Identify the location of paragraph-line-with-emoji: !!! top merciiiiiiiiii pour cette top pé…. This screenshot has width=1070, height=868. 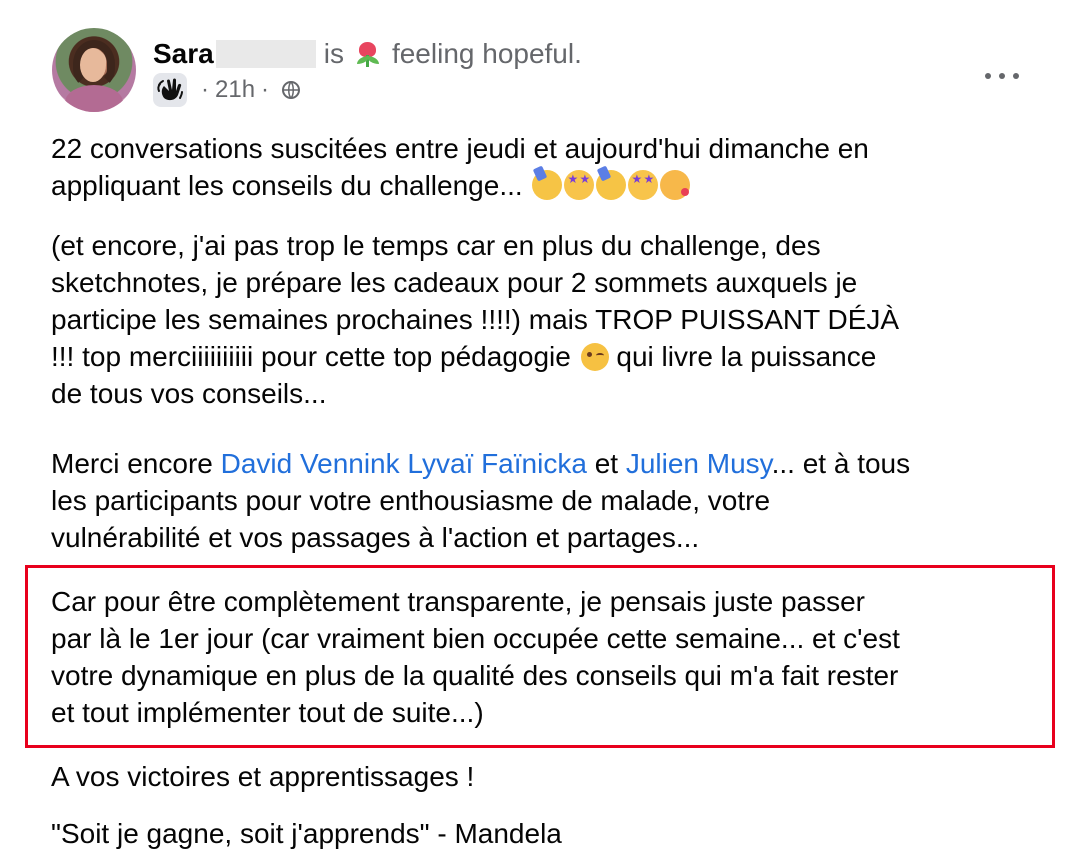
(475, 356).